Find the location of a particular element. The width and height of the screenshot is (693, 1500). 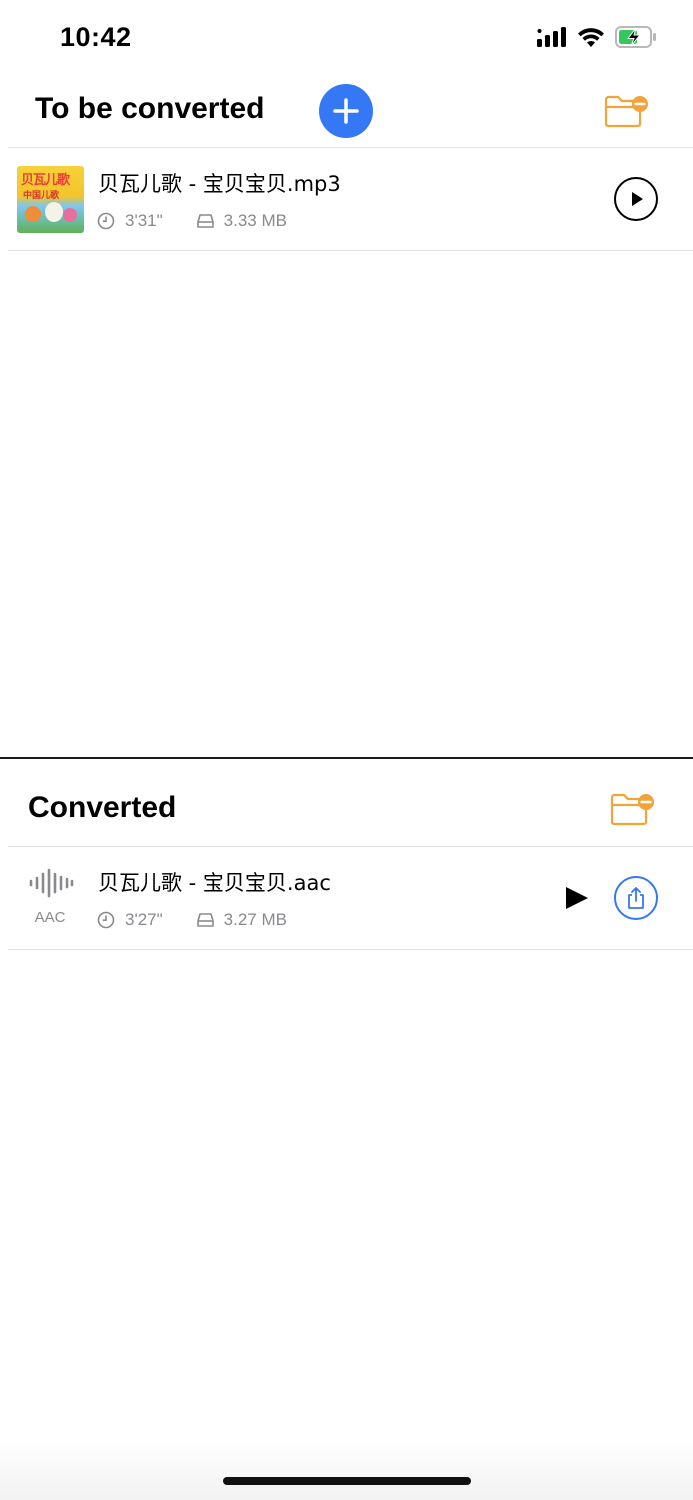

file-name: 贝瓦儿歌 - 宝贝宝贝.aac is located at coordinates (214, 883).